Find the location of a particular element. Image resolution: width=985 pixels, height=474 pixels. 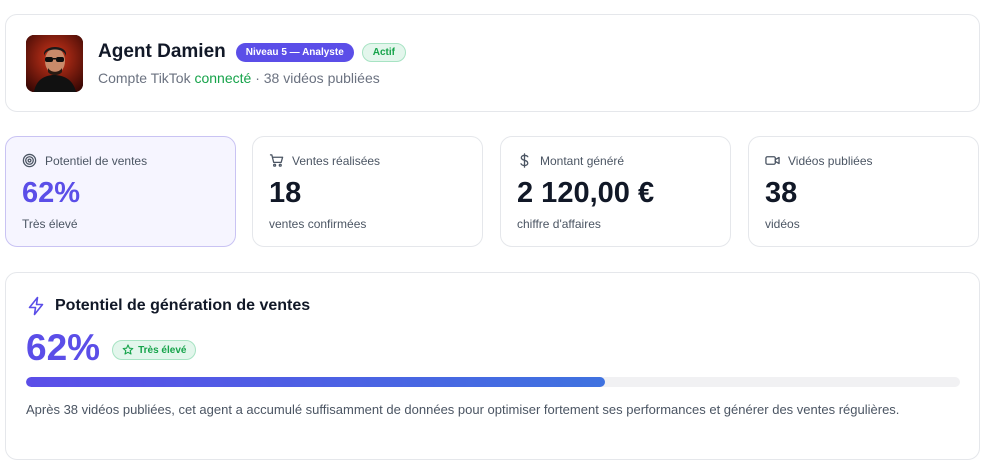

stat-sub: Très élevé is located at coordinates (50, 224).